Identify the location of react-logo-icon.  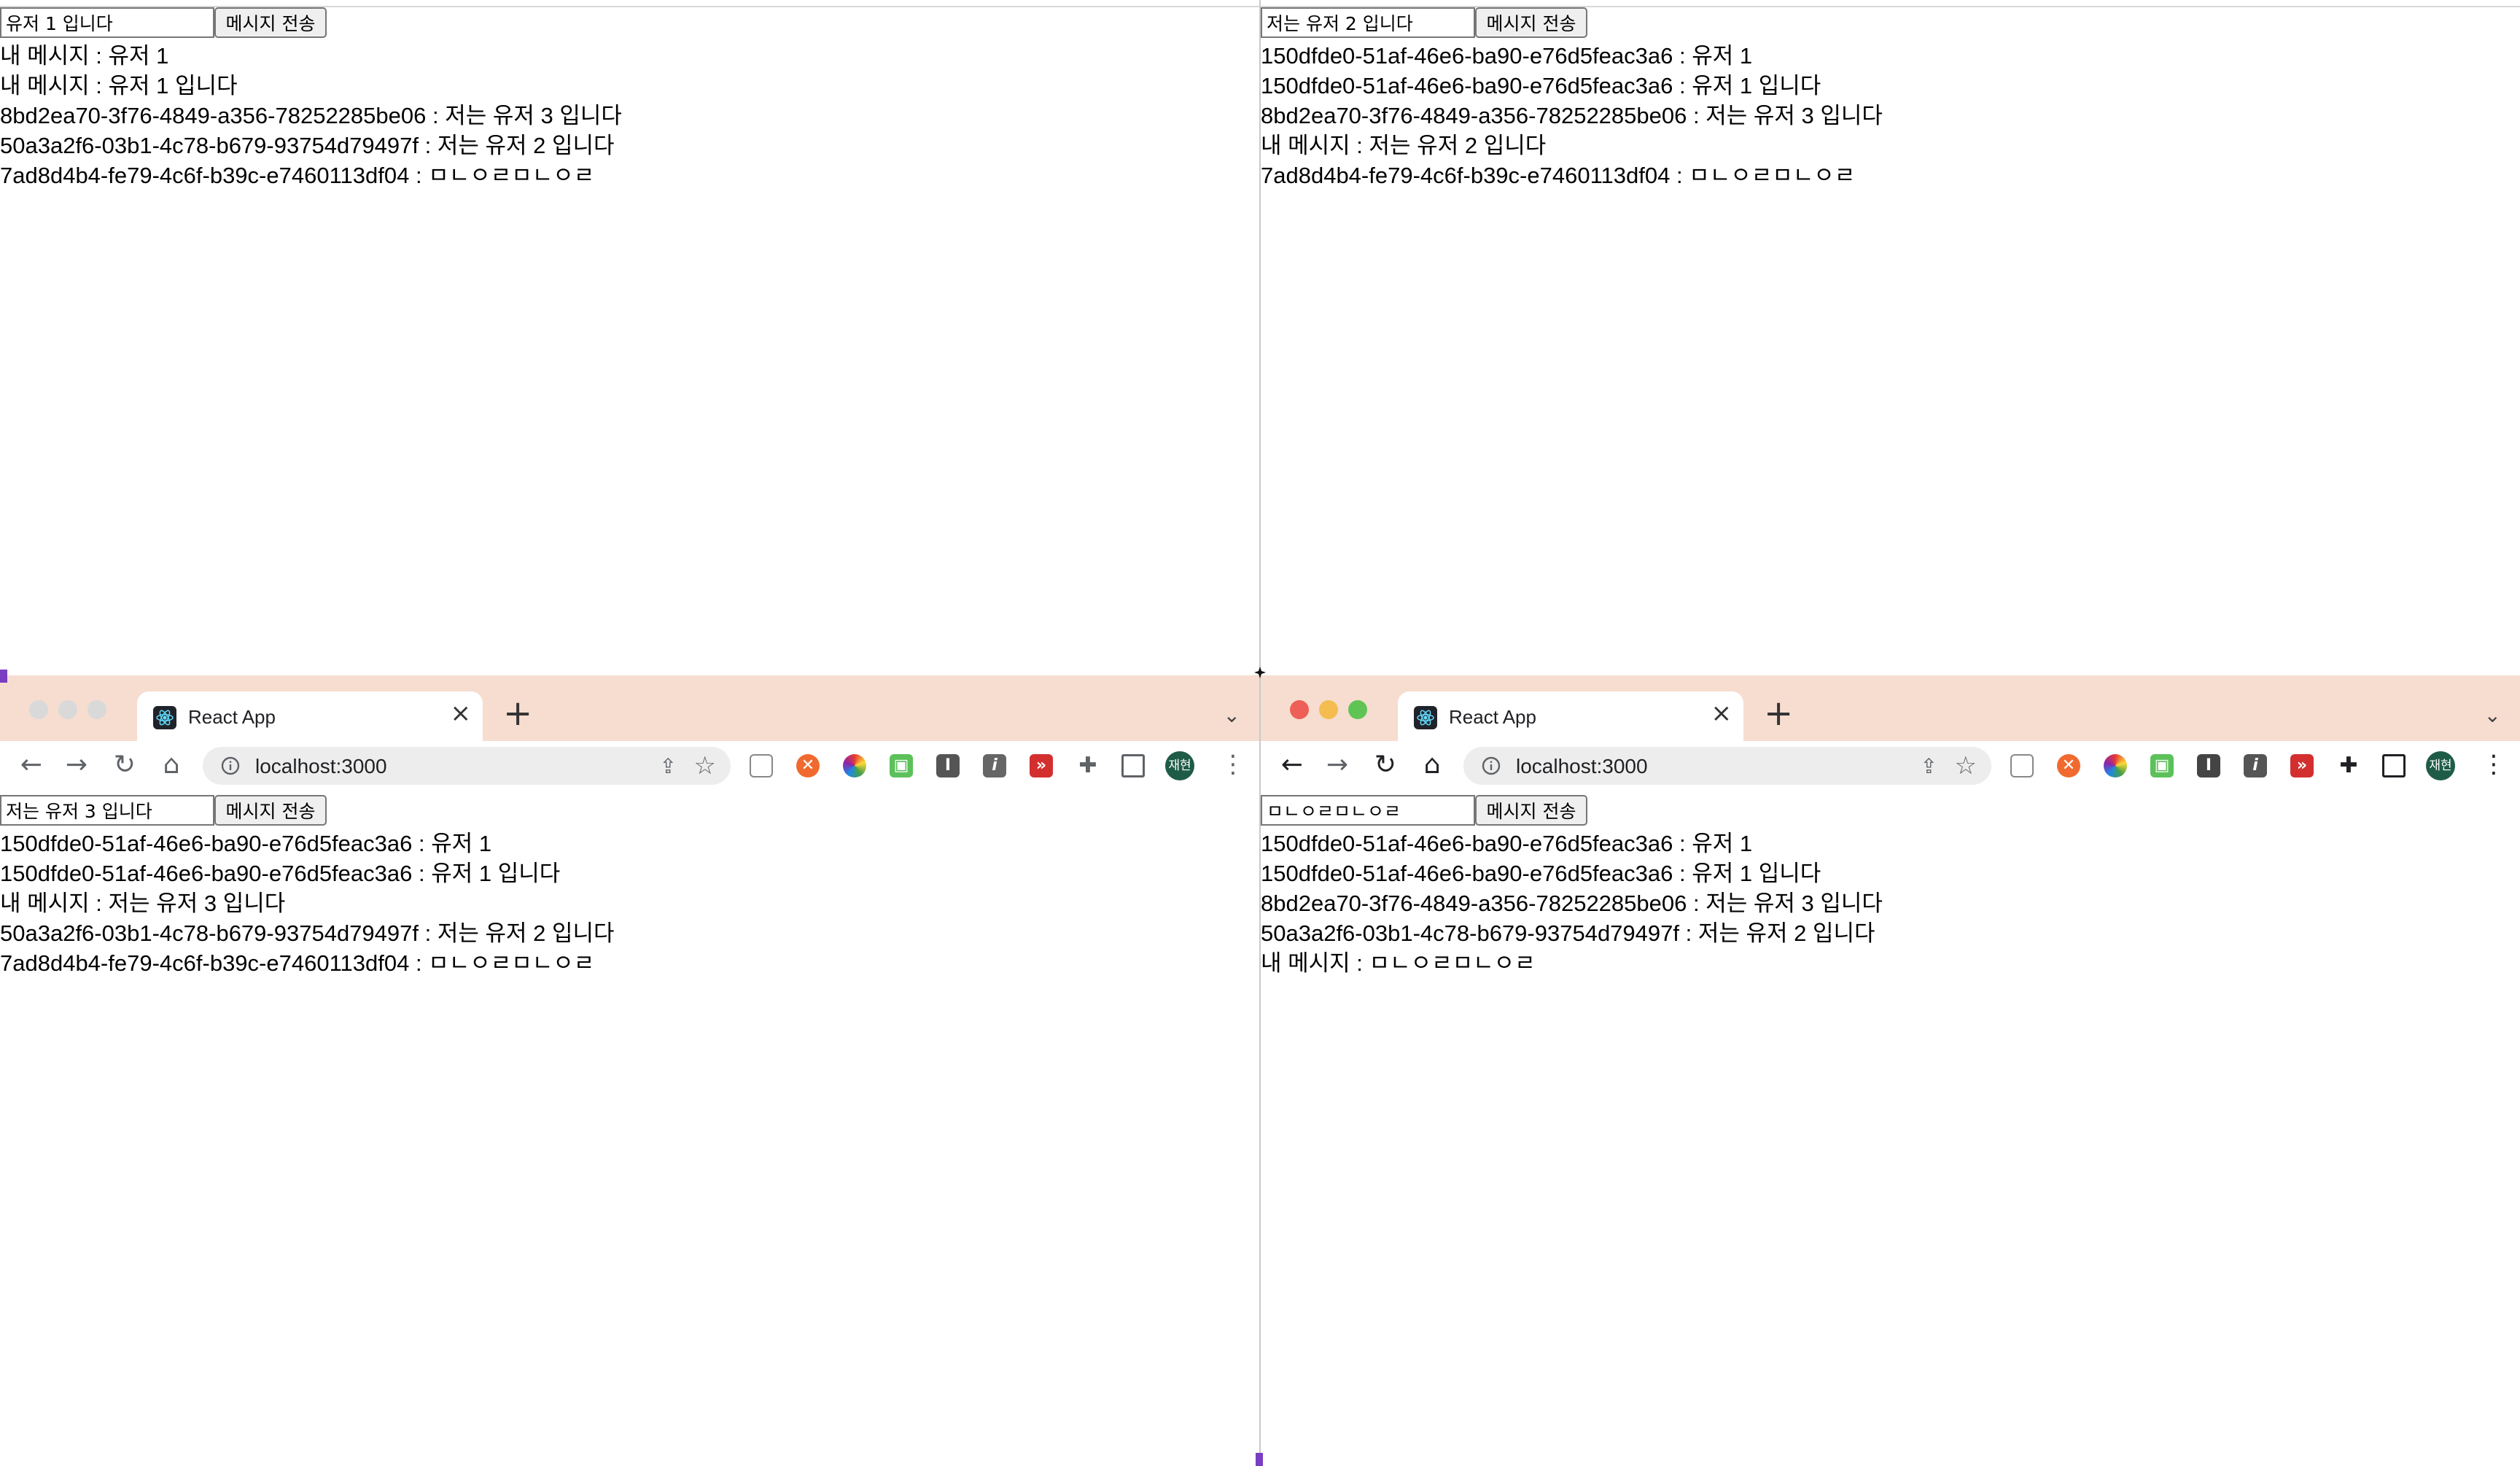
(1425, 717).